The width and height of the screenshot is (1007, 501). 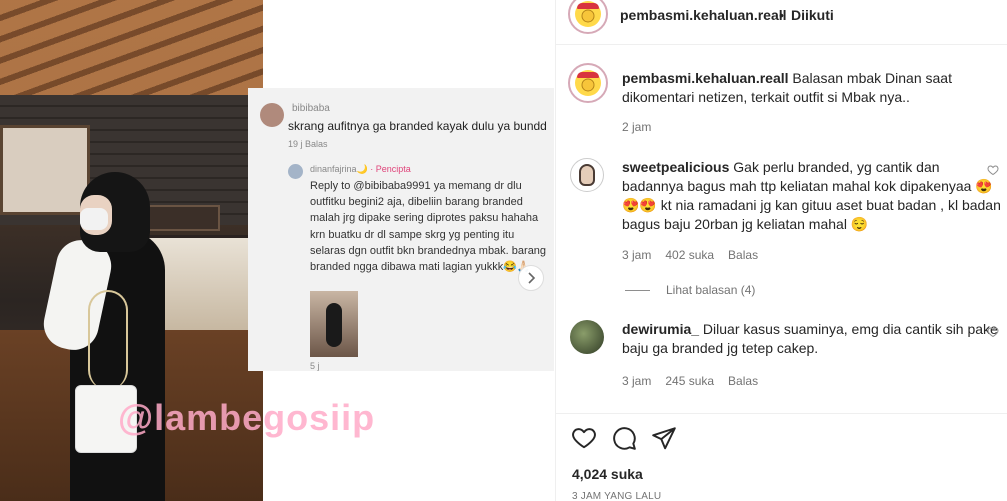 I want to click on account-username: pembasmi.kehaluan.reall, so click(x=703, y=15).